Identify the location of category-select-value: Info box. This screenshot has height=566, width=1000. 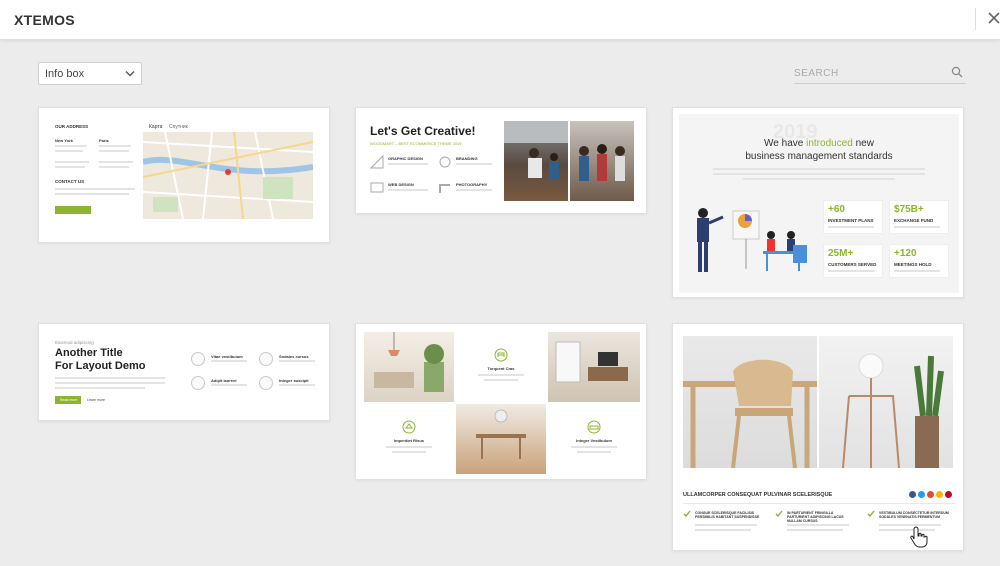
(65, 74).